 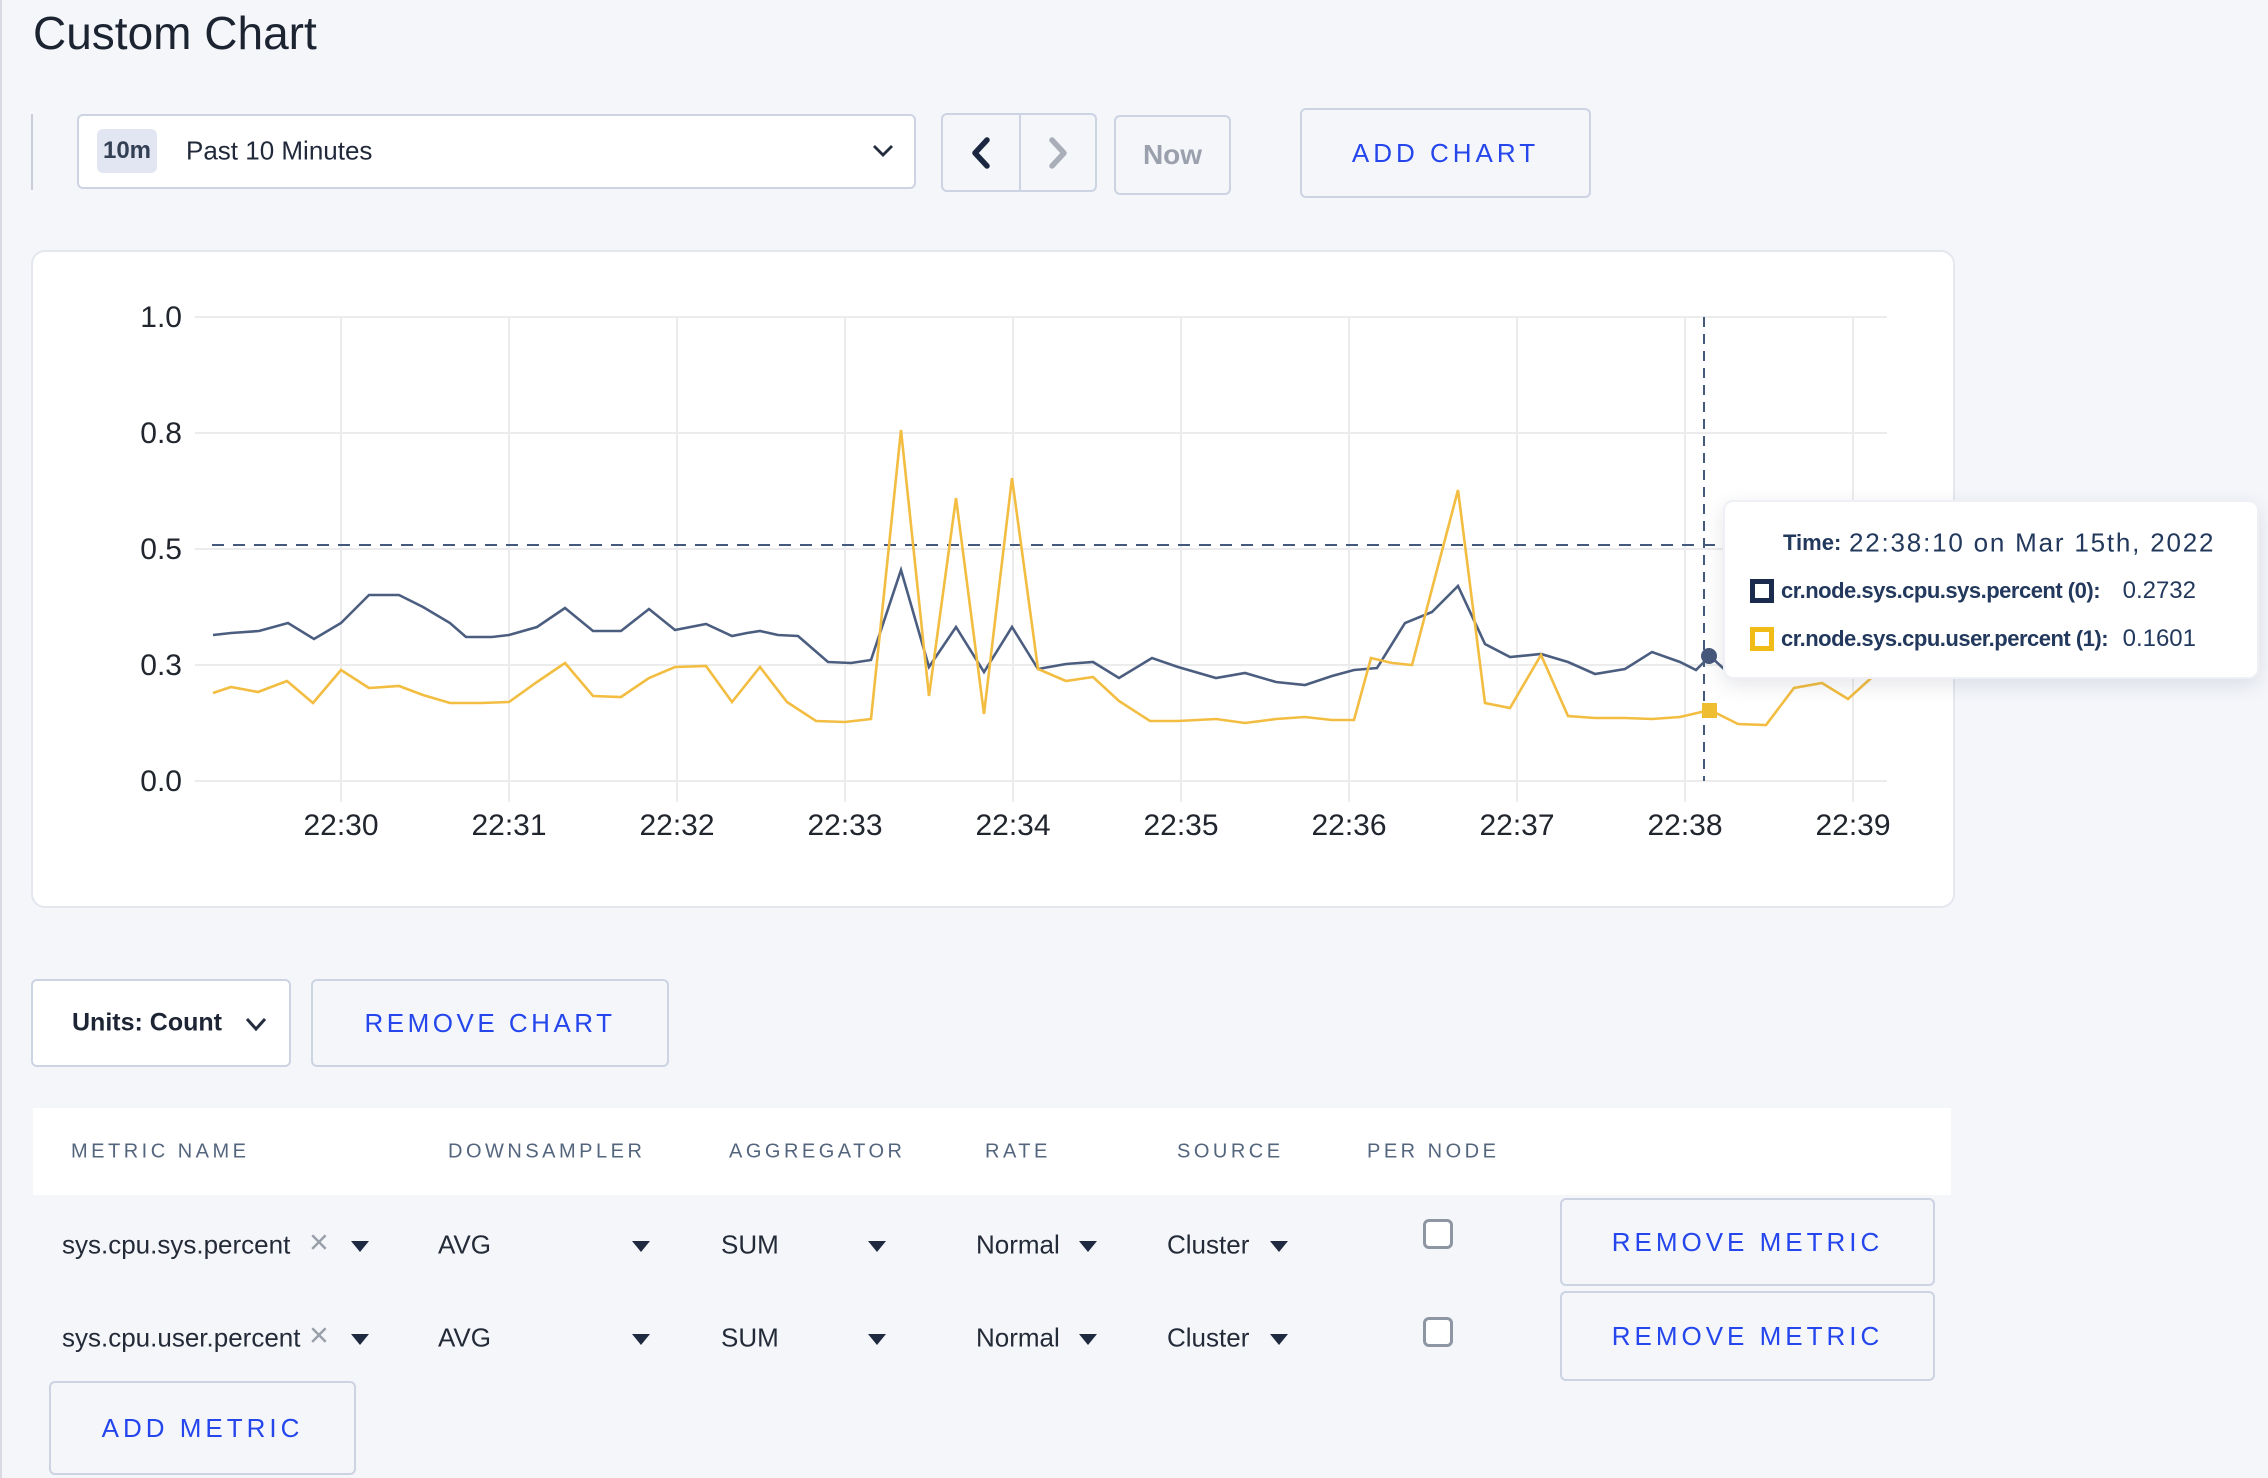 What do you see at coordinates (161, 781) in the screenshot?
I see `svg-text: 0.0` at bounding box center [161, 781].